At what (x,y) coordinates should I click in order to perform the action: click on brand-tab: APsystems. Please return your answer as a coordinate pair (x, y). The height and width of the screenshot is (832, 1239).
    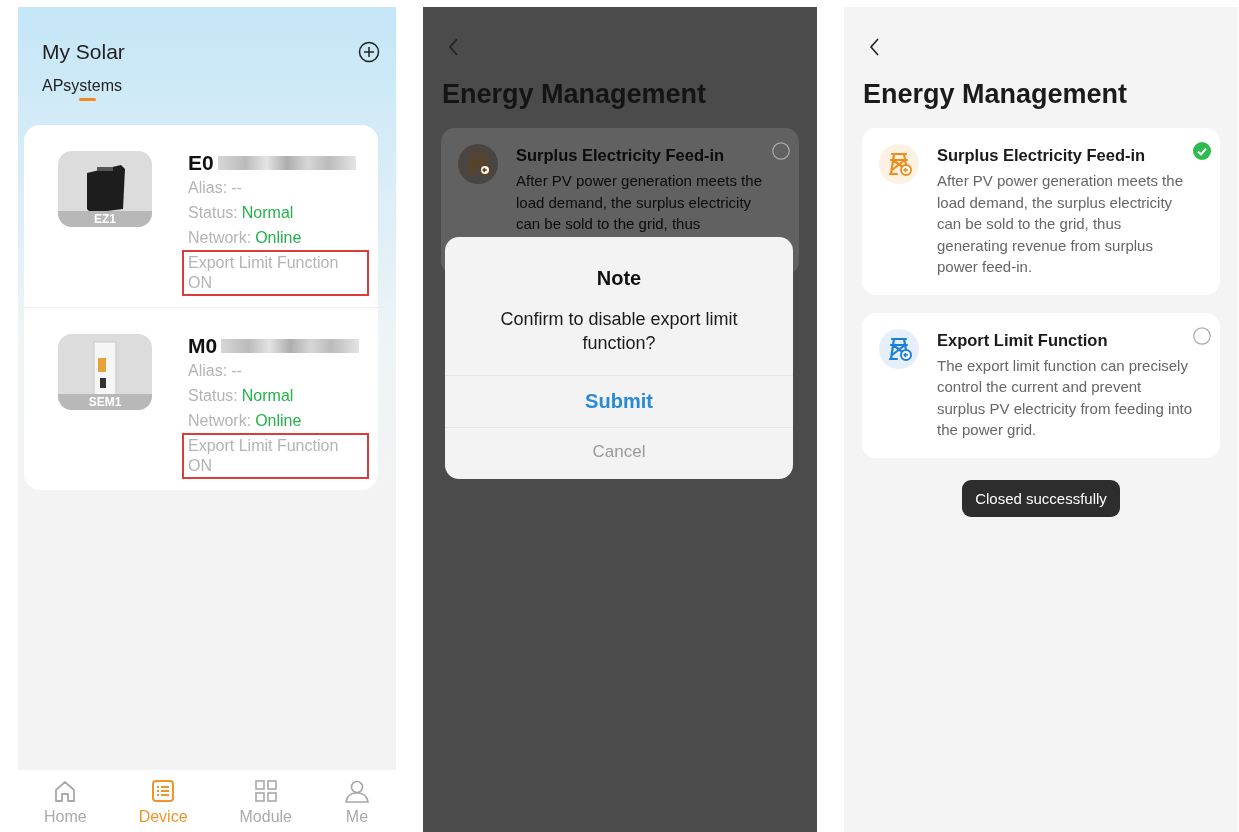
    Looking at the image, I should click on (82, 91).